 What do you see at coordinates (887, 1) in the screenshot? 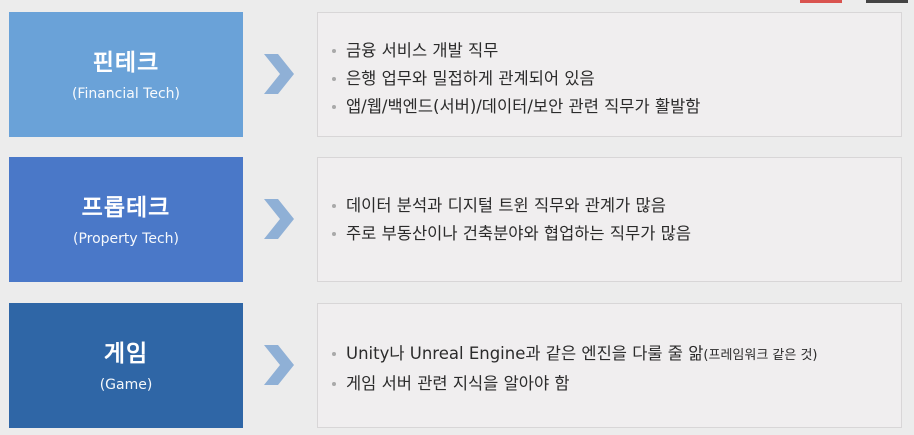
I see `top-dark-mark` at bounding box center [887, 1].